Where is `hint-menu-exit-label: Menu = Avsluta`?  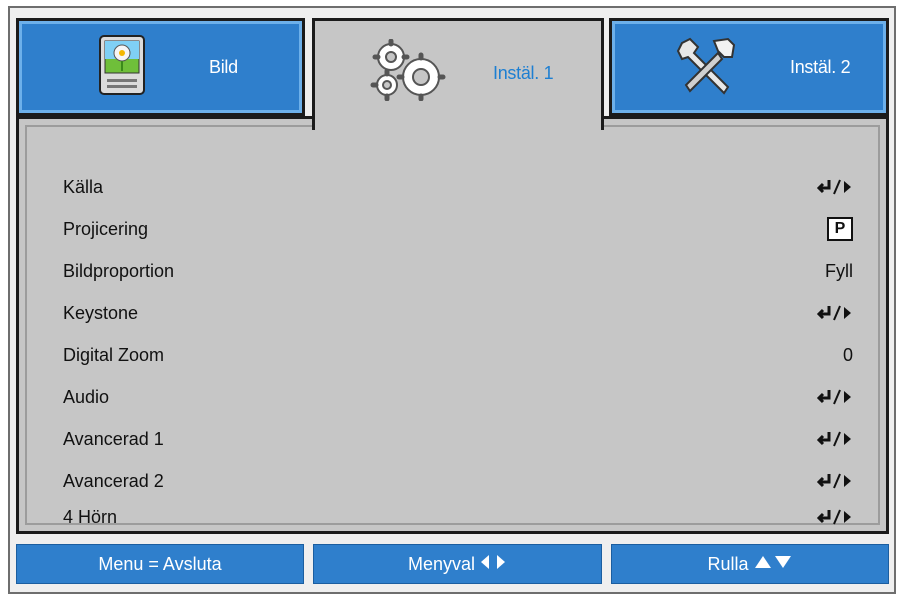
hint-menu-exit-label: Menu = Avsluta is located at coordinates (160, 563).